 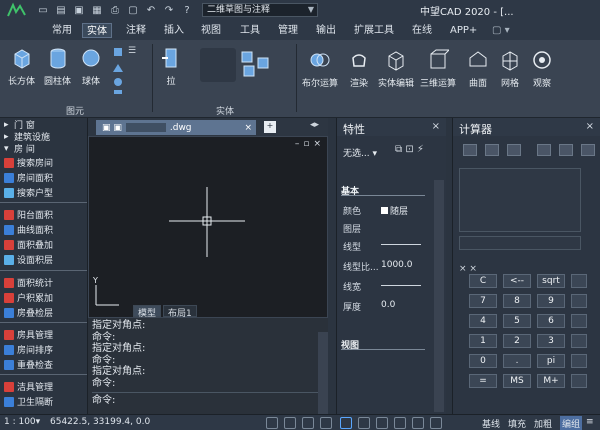 I want to click on tab-app-plus: APP+, so click(x=463, y=30).